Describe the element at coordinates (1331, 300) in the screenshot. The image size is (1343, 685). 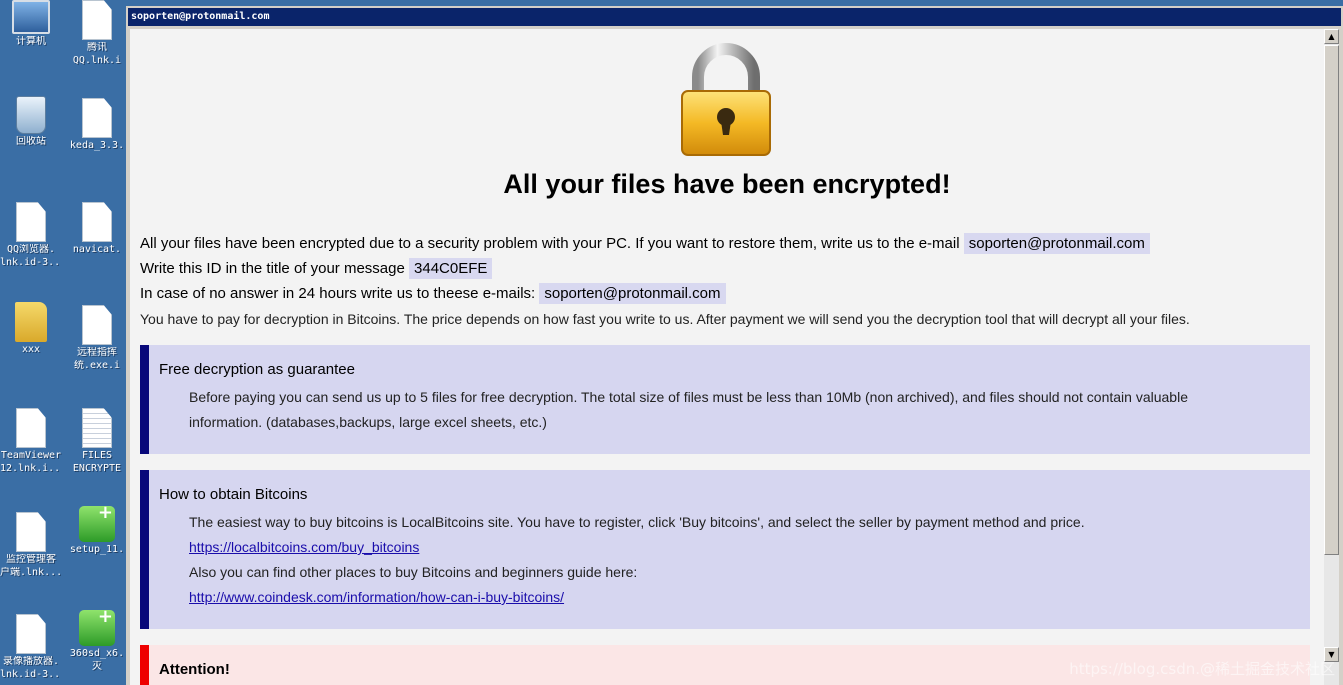
I see `scroll-thumb` at that location.